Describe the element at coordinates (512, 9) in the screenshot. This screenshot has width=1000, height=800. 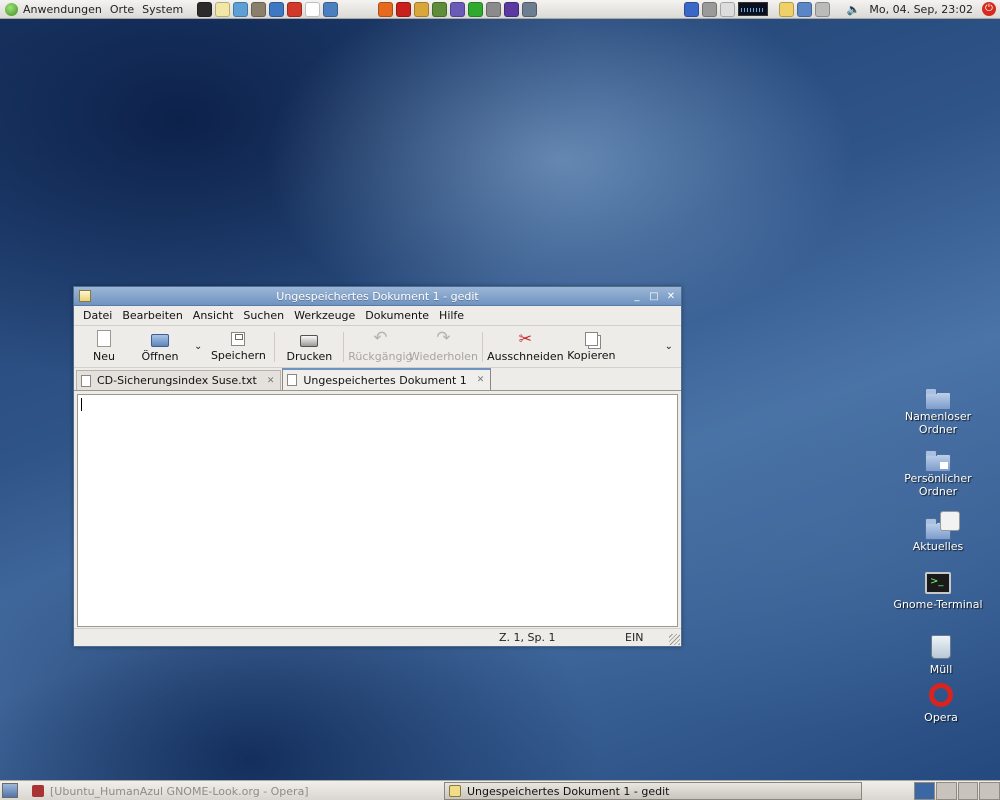
I see `inkscape-icon` at that location.